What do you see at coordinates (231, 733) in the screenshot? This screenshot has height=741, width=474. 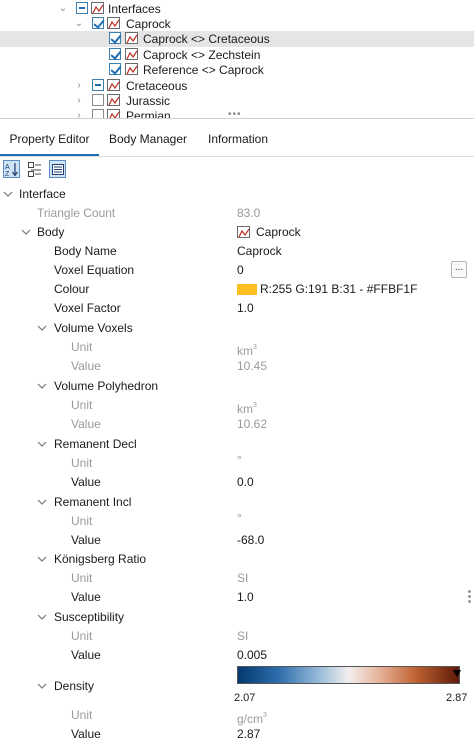 I see `property-value-row: Value 2.87` at bounding box center [231, 733].